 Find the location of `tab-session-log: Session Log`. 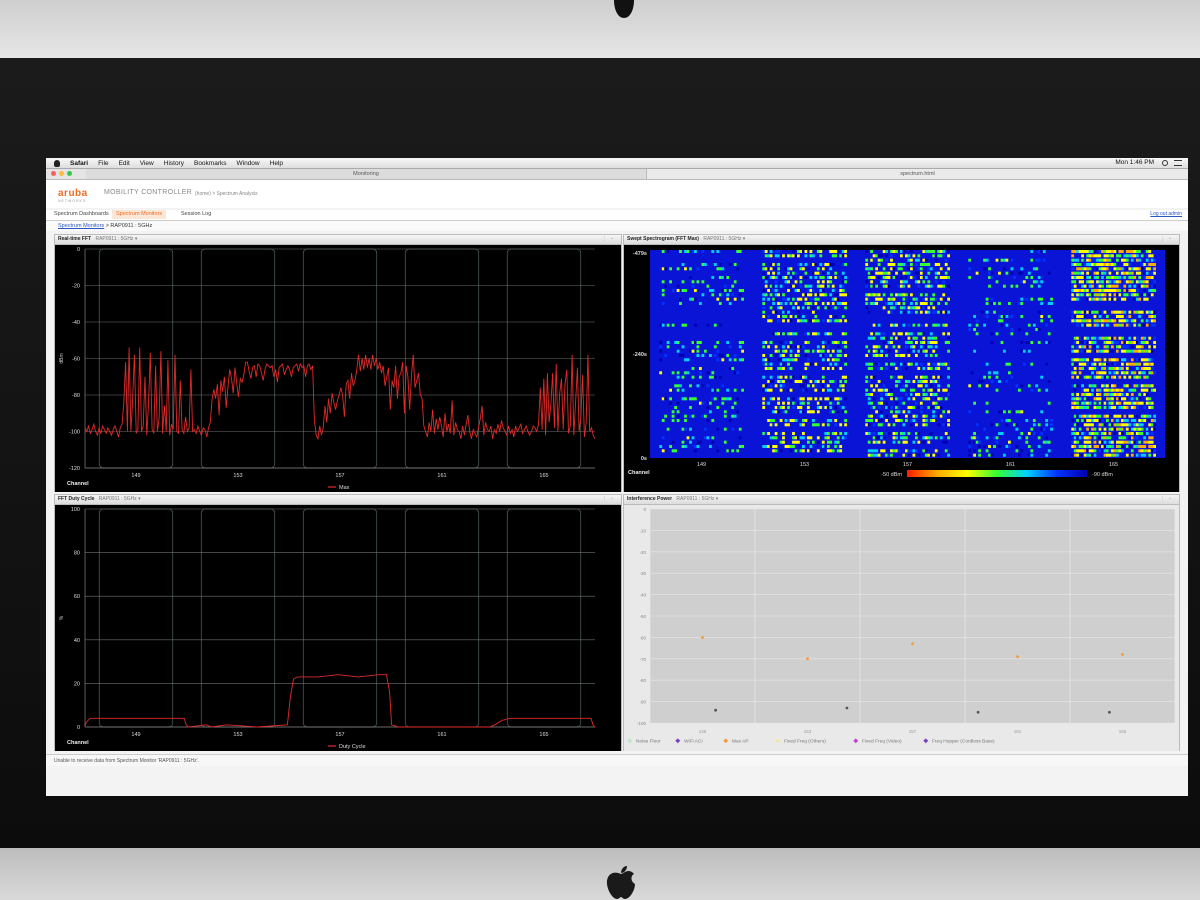

tab-session-log: Session Log is located at coordinates (196, 214).